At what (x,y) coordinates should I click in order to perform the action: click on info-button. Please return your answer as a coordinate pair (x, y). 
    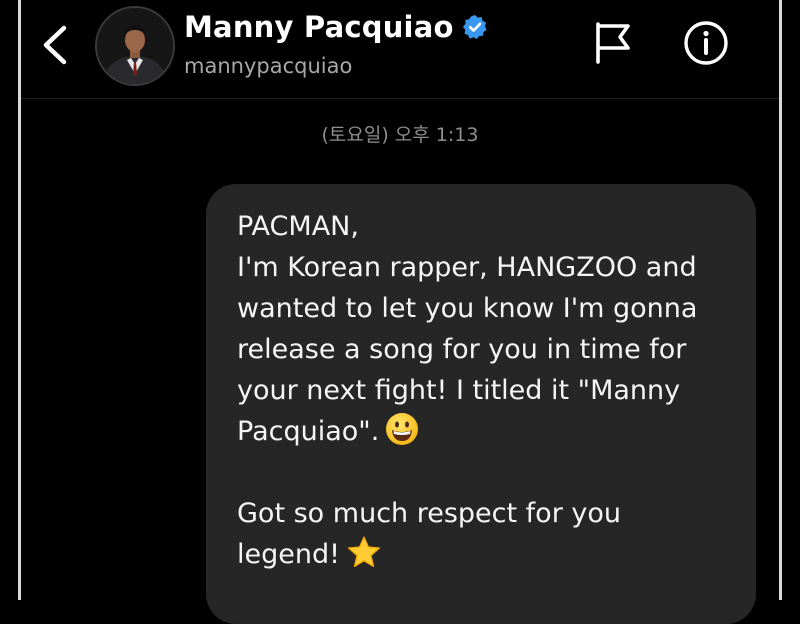
    Looking at the image, I should click on (706, 43).